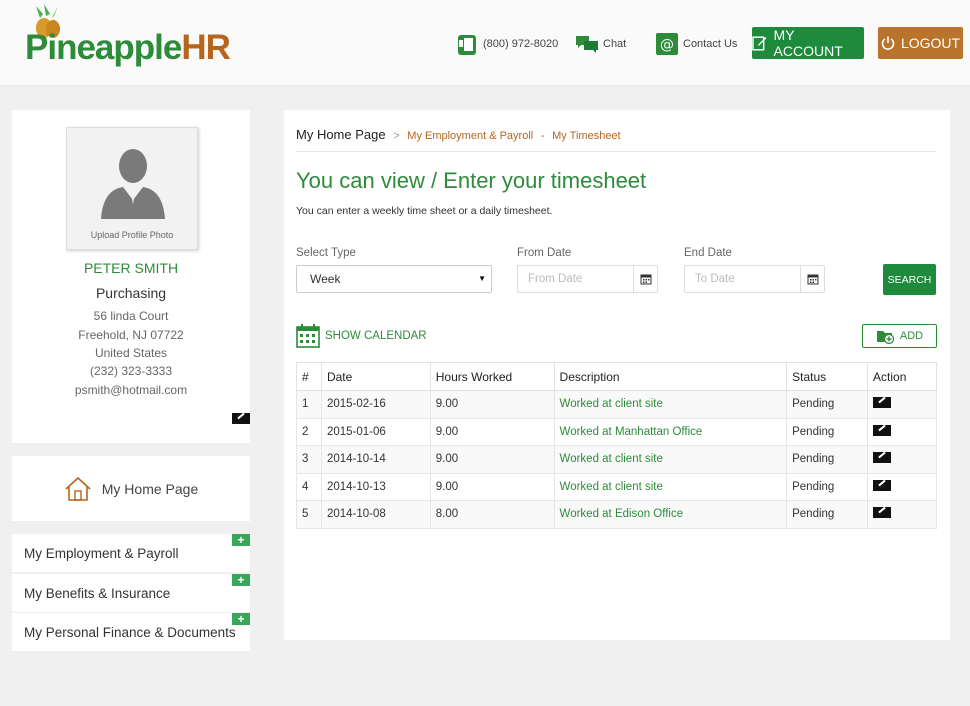 This screenshot has width=970, height=706. What do you see at coordinates (97, 593) in the screenshot?
I see `sidebar-item-label: My Benefits & Insurance` at bounding box center [97, 593].